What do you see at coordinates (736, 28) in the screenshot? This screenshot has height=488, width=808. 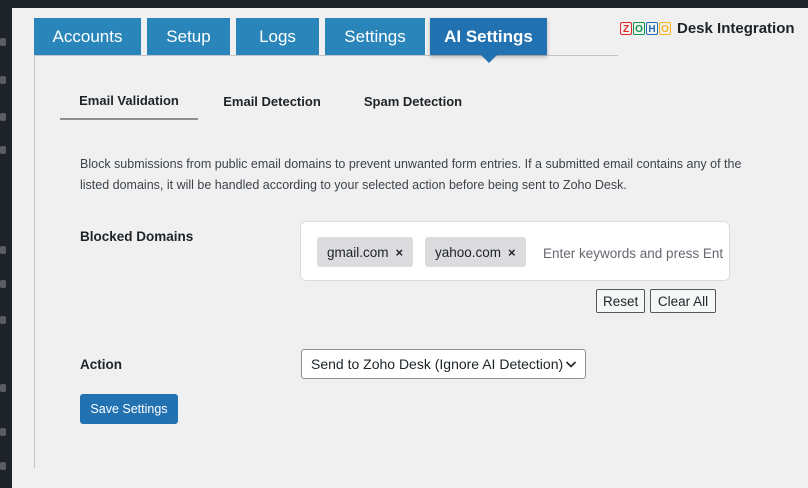 I see `brand-title: Desk Integration` at bounding box center [736, 28].